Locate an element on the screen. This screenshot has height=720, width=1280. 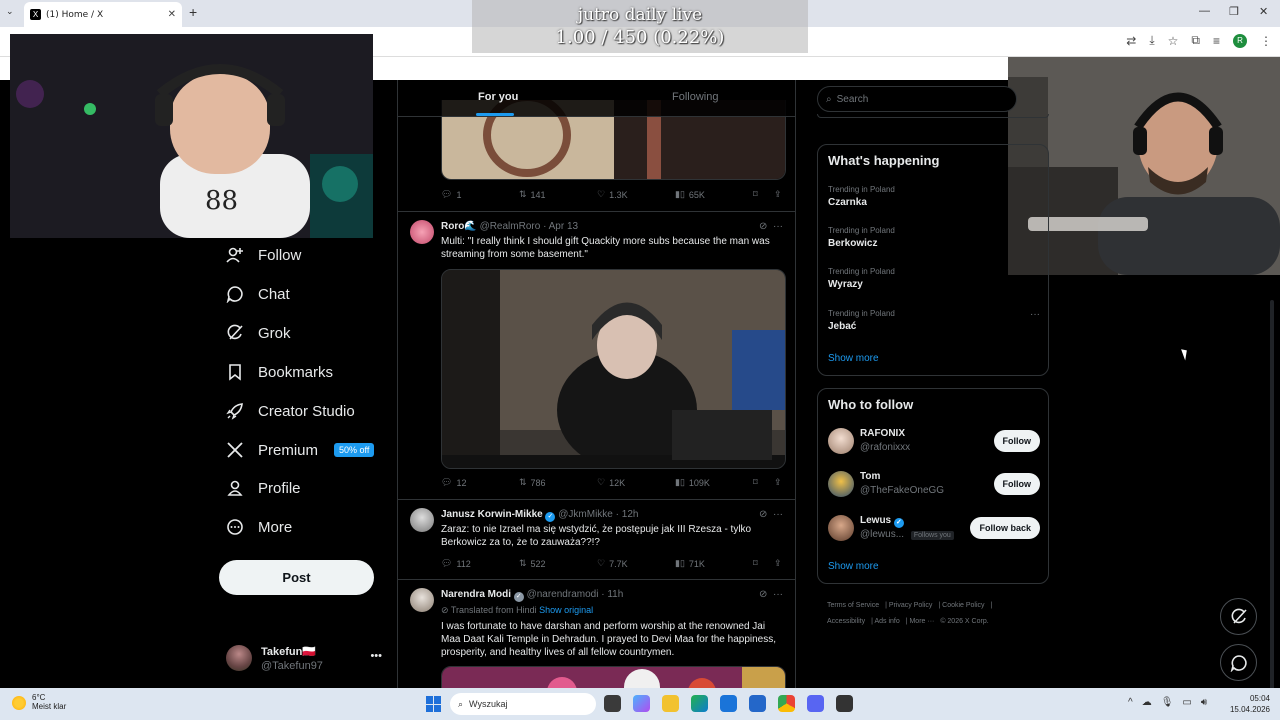
install-app-icon: ⤓ is located at coordinates (1151, 40).